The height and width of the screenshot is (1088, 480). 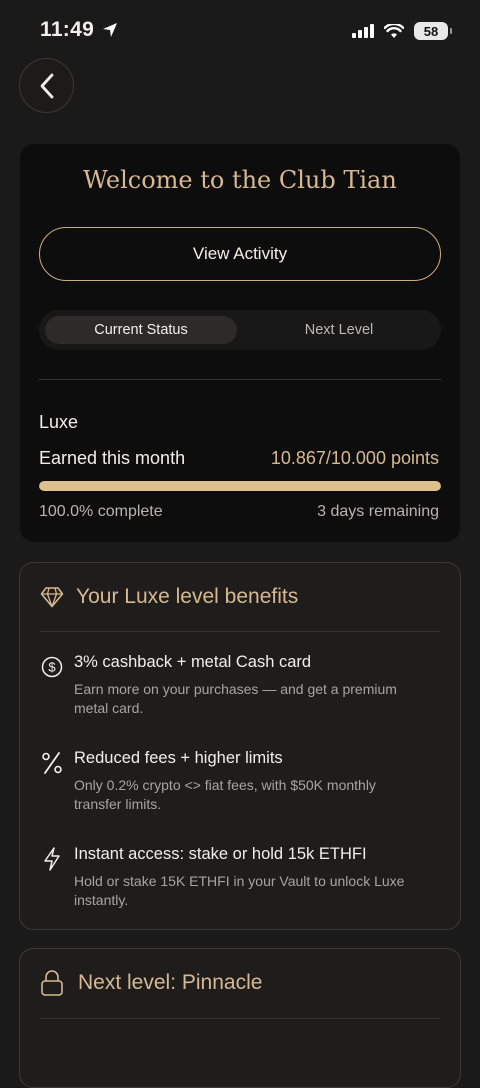 What do you see at coordinates (170, 982) in the screenshot?
I see `next-level-title: Next level: Pinnacle` at bounding box center [170, 982].